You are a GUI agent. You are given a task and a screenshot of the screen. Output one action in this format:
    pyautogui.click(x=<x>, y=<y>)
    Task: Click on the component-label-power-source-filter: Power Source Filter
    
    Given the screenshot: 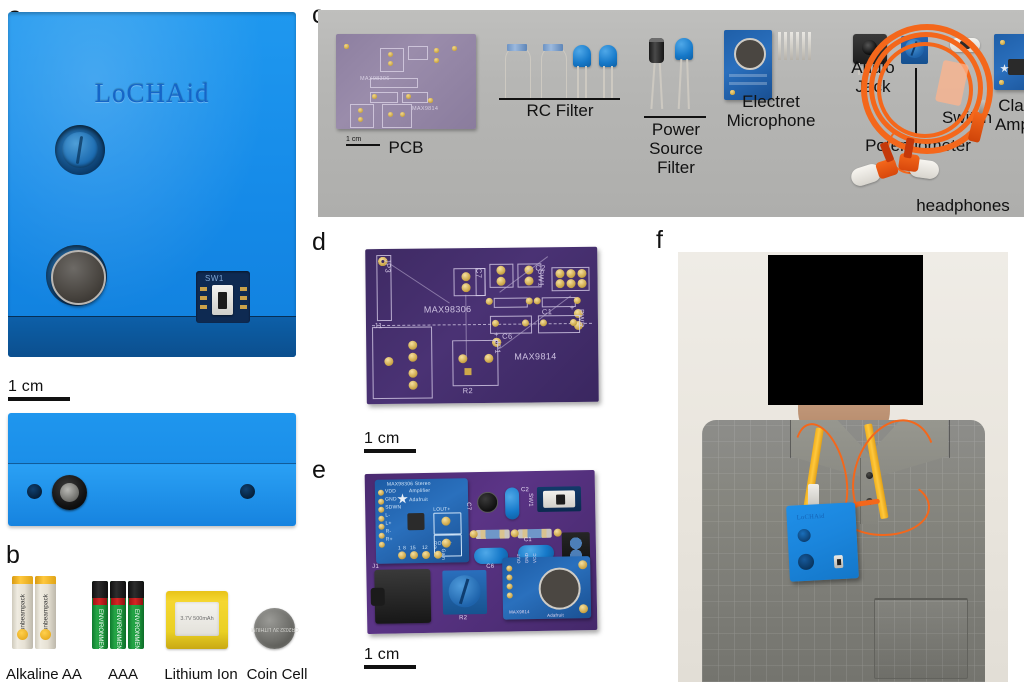 What is the action you would take?
    pyautogui.click(x=676, y=149)
    